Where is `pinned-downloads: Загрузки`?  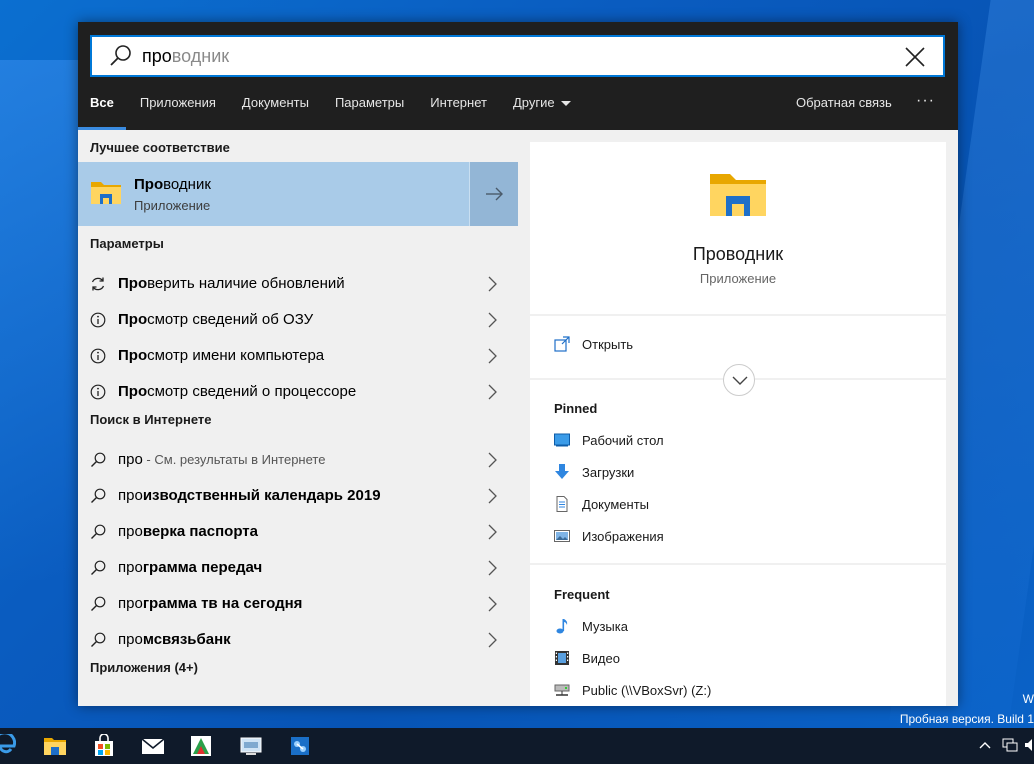 pinned-downloads: Загрузки is located at coordinates (594, 472).